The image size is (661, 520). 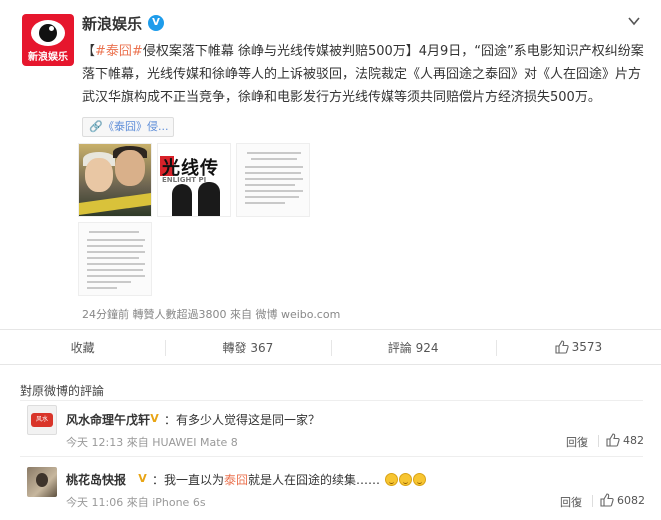 What do you see at coordinates (119, 51) in the screenshot?
I see `post-hashtag: #泰囧#` at bounding box center [119, 51].